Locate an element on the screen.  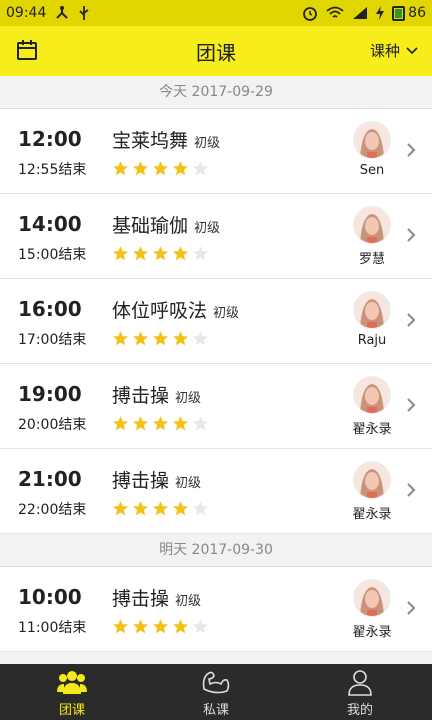
coach-info: Raju is located at coordinates (372, 319).